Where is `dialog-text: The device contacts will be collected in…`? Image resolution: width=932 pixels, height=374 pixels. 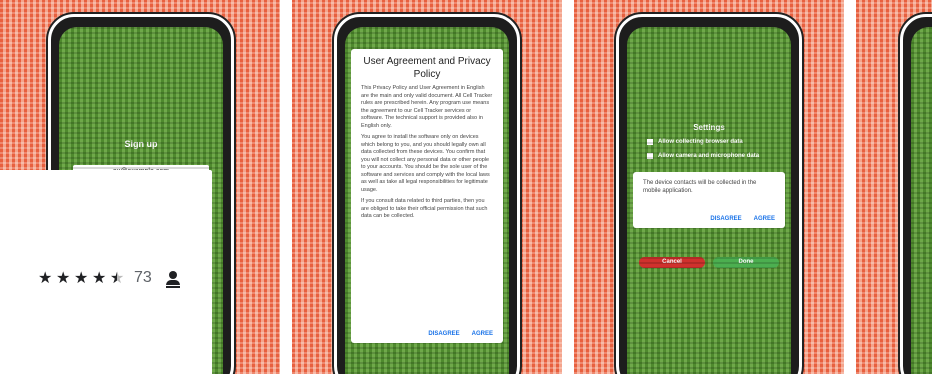
dialog-text: The device contacts will be collected in… is located at coordinates (700, 187).